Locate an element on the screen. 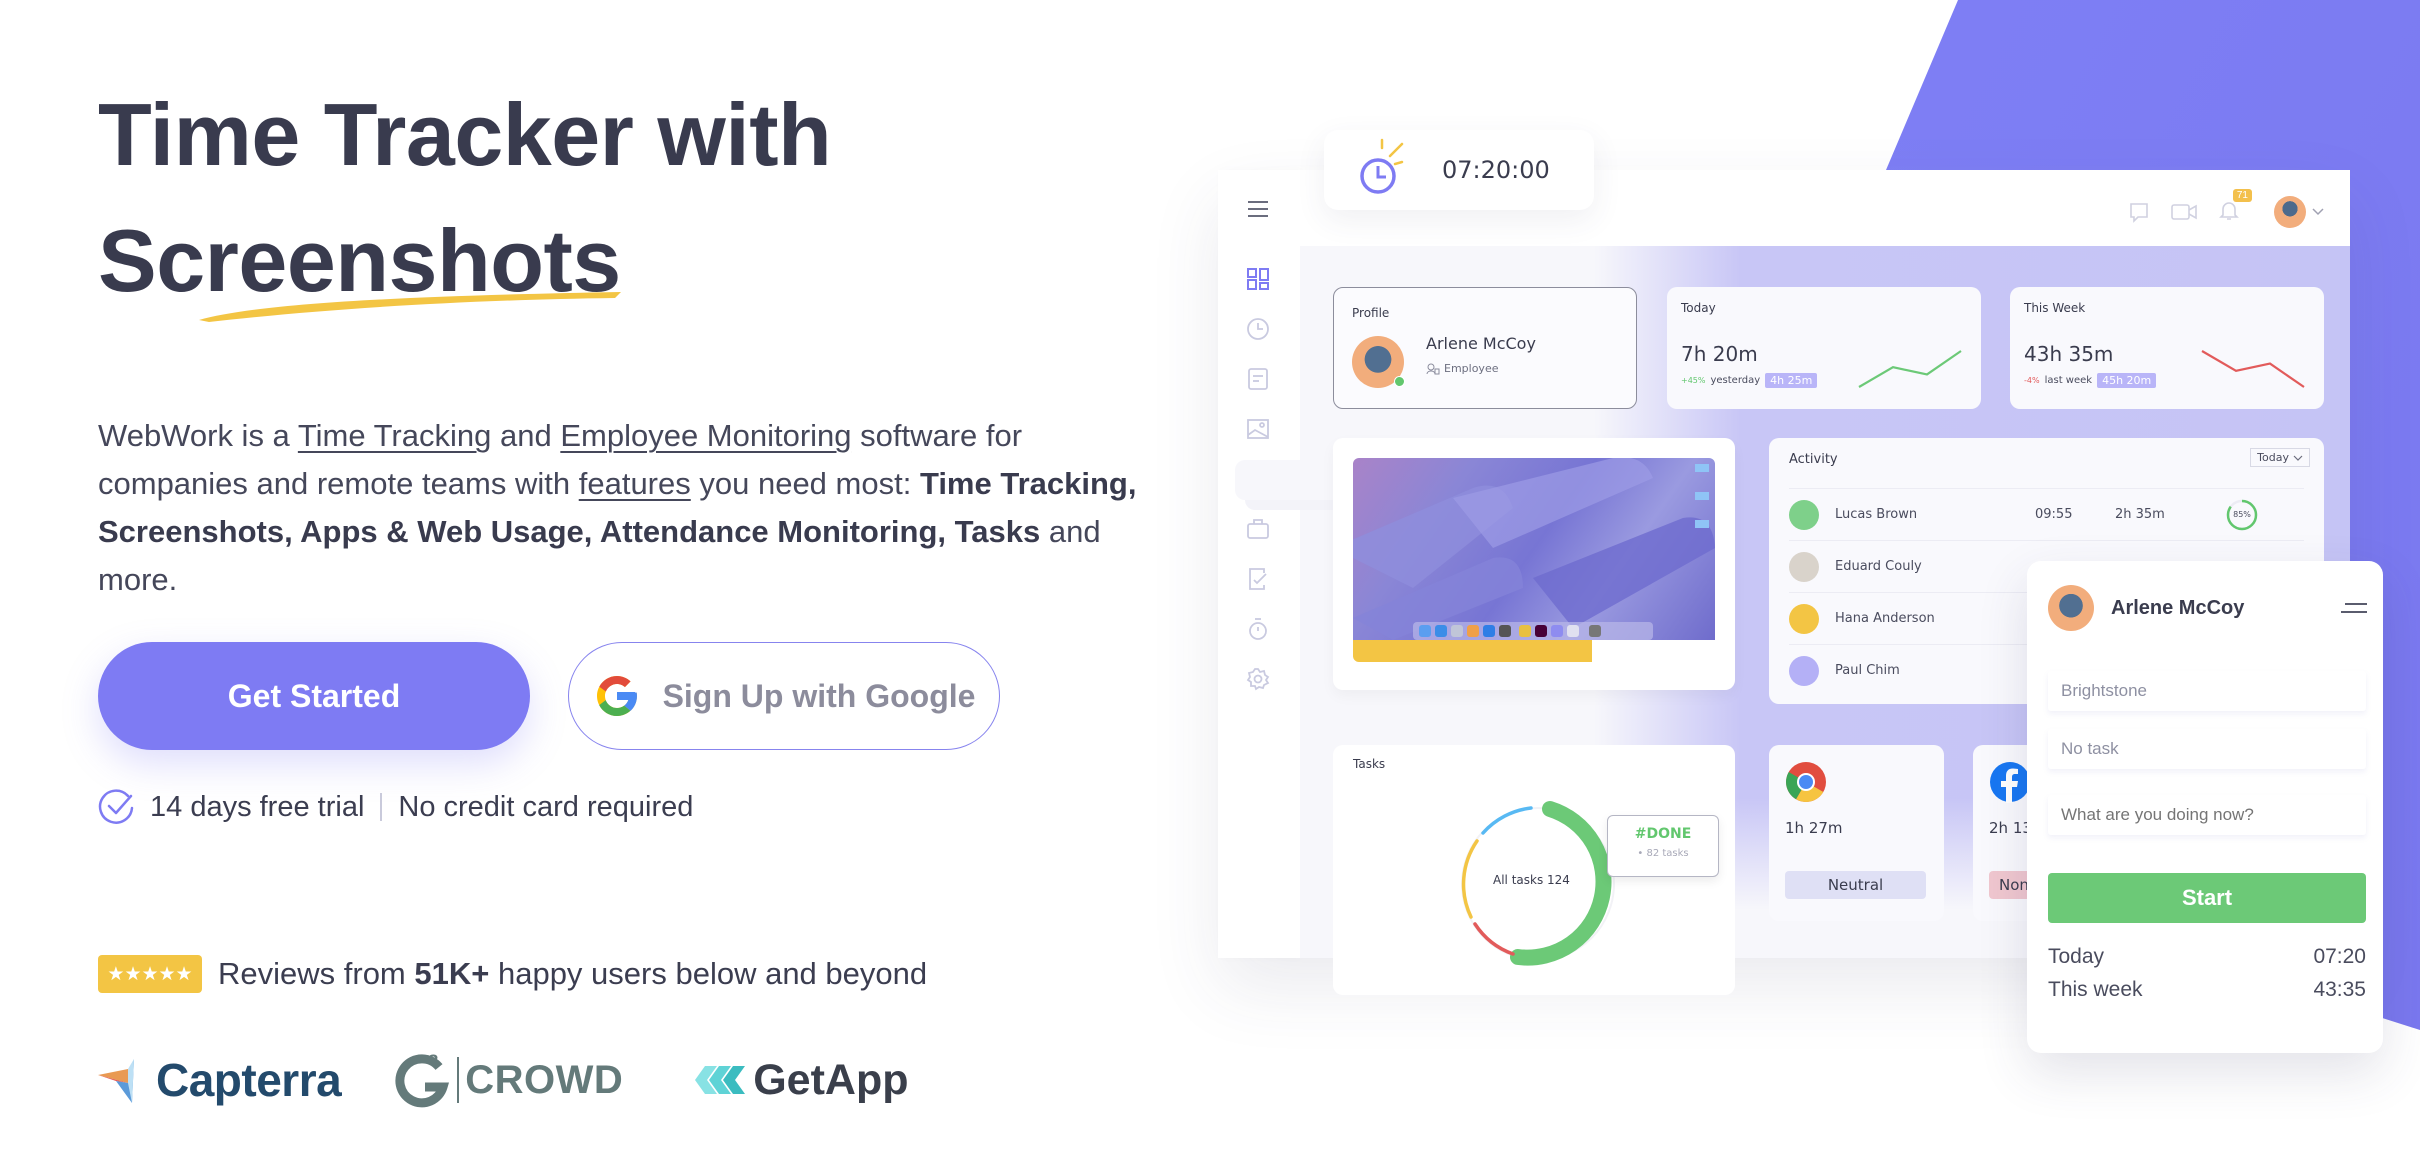 The height and width of the screenshot is (1172, 2420). trial-text: 14 days free trial is located at coordinates (257, 806).